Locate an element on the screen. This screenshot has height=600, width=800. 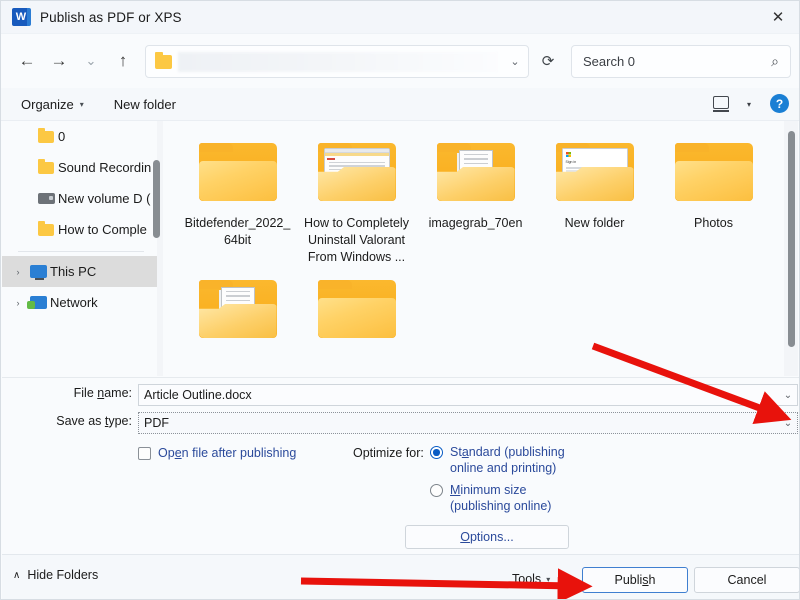
view-layout-icon is located at coordinates (721, 104).